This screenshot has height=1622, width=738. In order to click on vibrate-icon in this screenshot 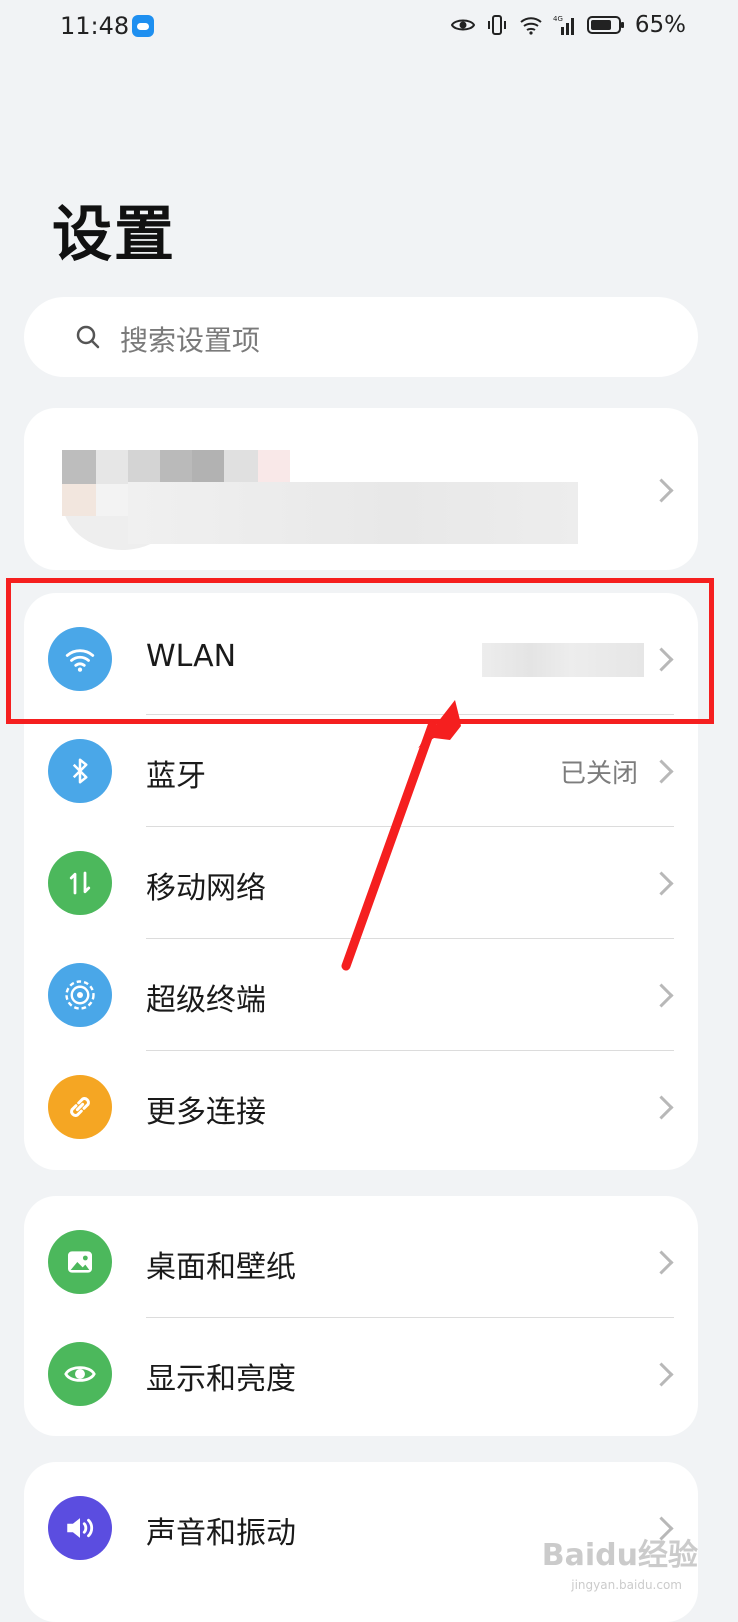, I will do `click(496, 25)`.